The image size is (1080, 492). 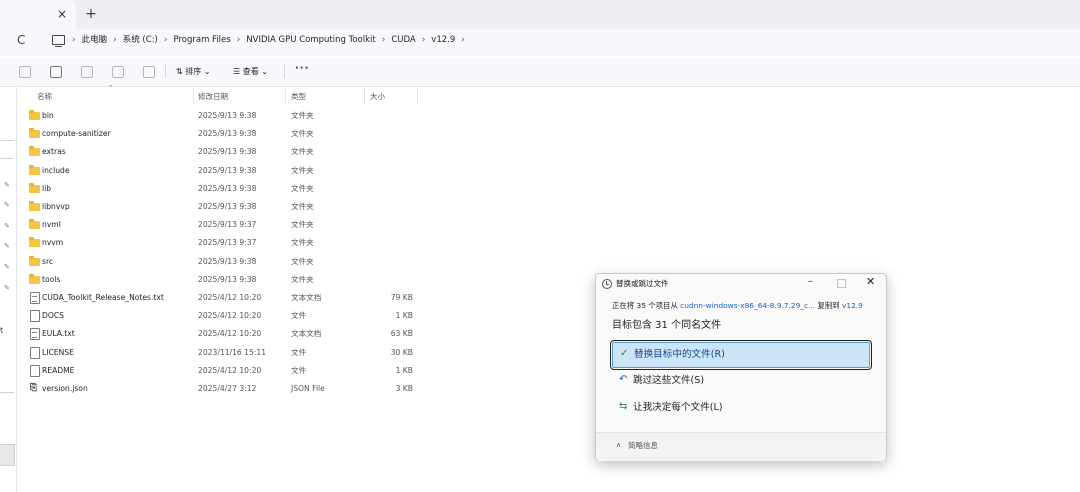 What do you see at coordinates (193, 71) in the screenshot?
I see `sort-button: ⇅ 排序 ⌄` at bounding box center [193, 71].